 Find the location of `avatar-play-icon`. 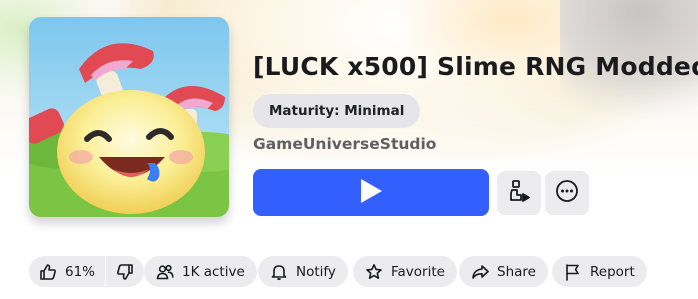

avatar-play-icon is located at coordinates (519, 193).